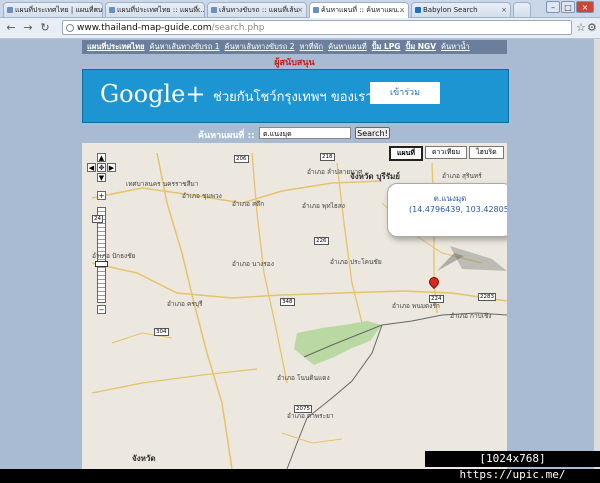 This screenshot has width=600, height=483. What do you see at coordinates (202, 196) in the screenshot?
I see `map-label: อำเภอ ชุมพวง` at bounding box center [202, 196].